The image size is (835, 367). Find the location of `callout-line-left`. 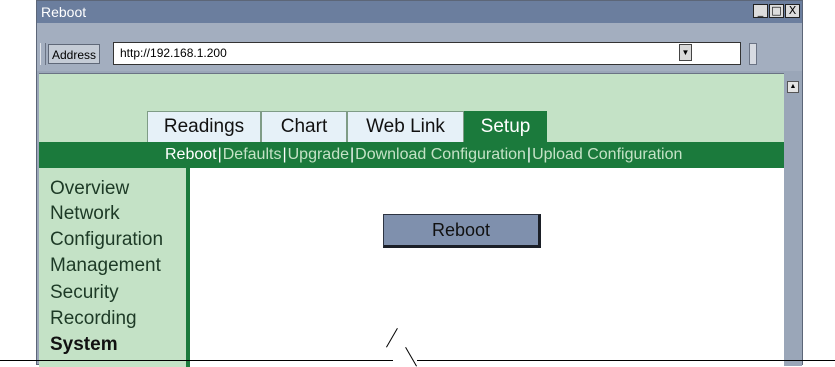

callout-line-left is located at coordinates (196, 360).